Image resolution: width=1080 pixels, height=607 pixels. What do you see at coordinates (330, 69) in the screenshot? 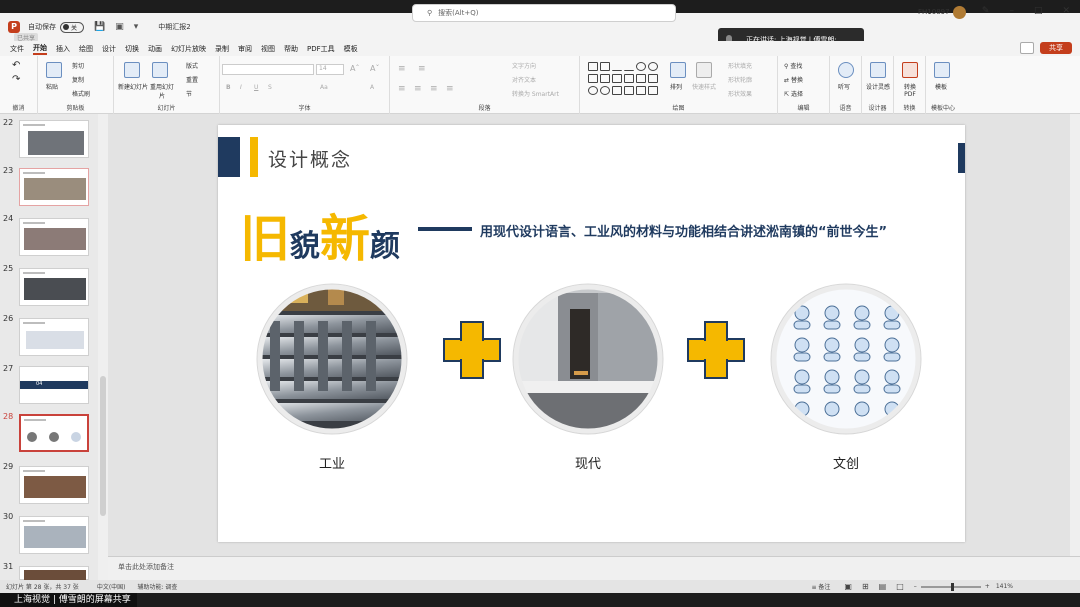
I see `font-size-select: 14` at bounding box center [330, 69].